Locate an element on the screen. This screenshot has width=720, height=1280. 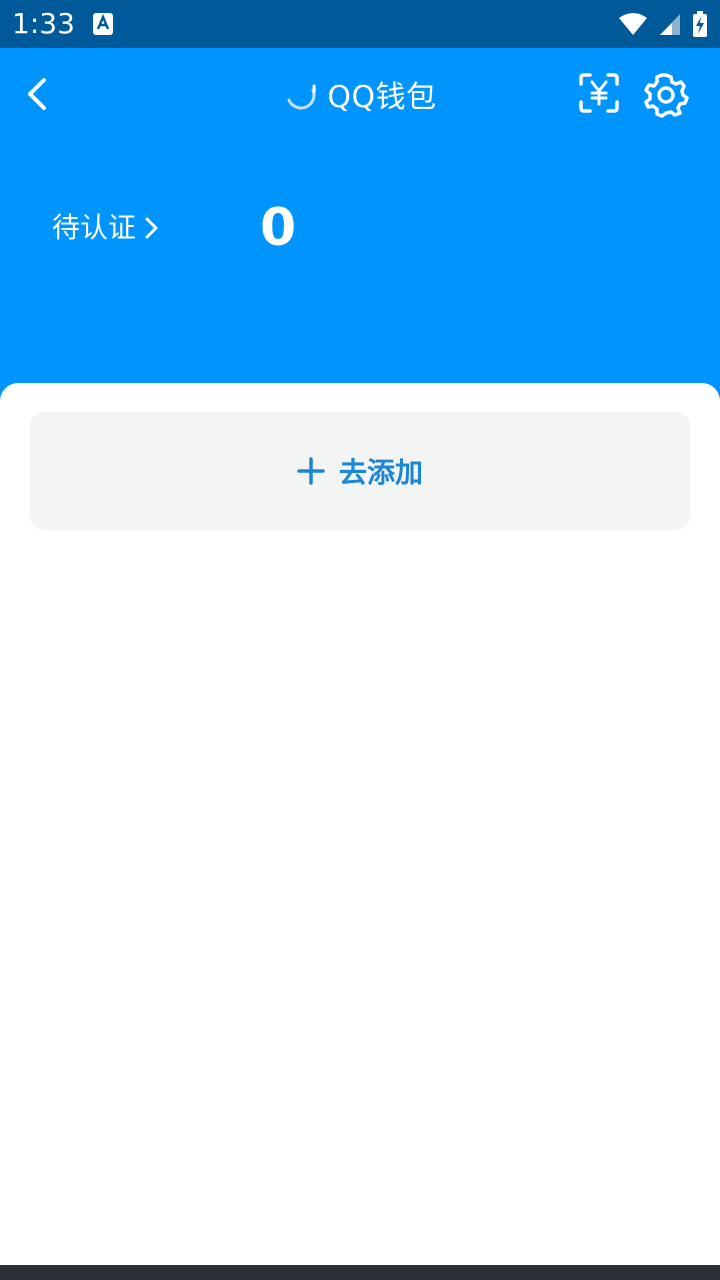
status-icons is located at coordinates (663, 24).